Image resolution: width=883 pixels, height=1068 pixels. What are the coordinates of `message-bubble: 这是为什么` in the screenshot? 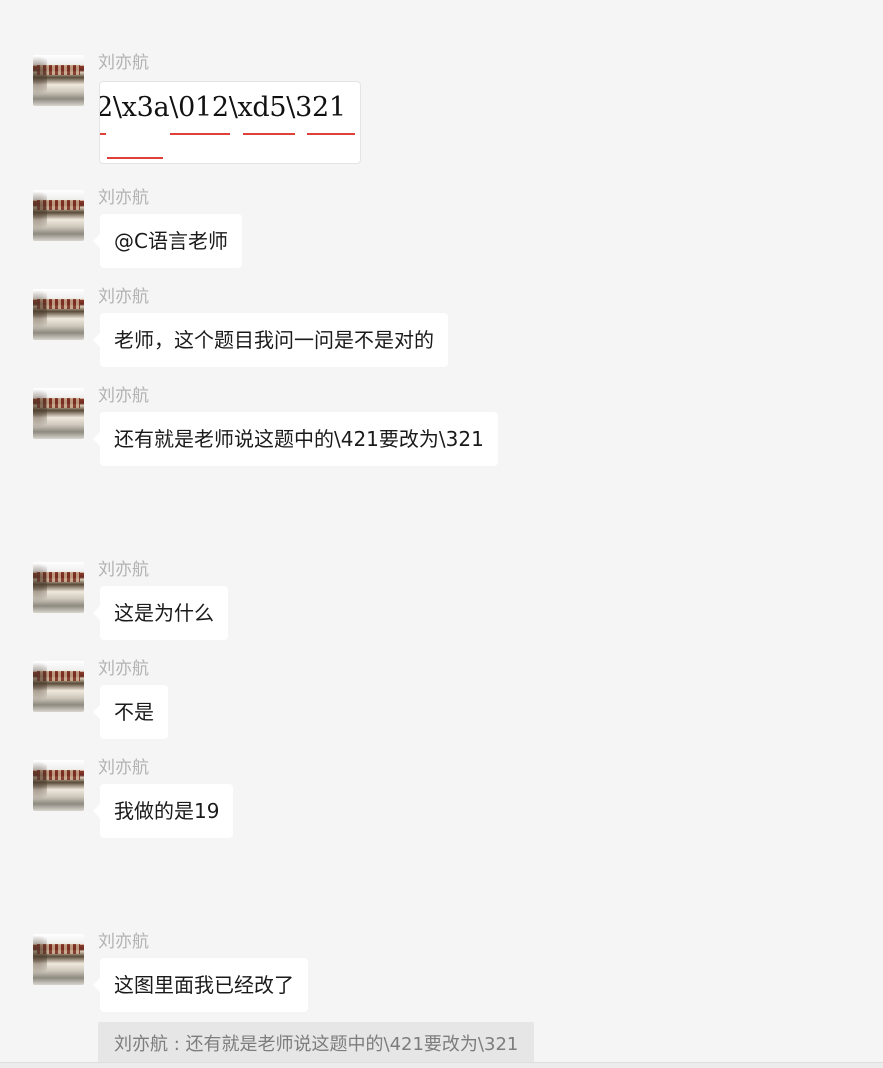 It's located at (160, 613).